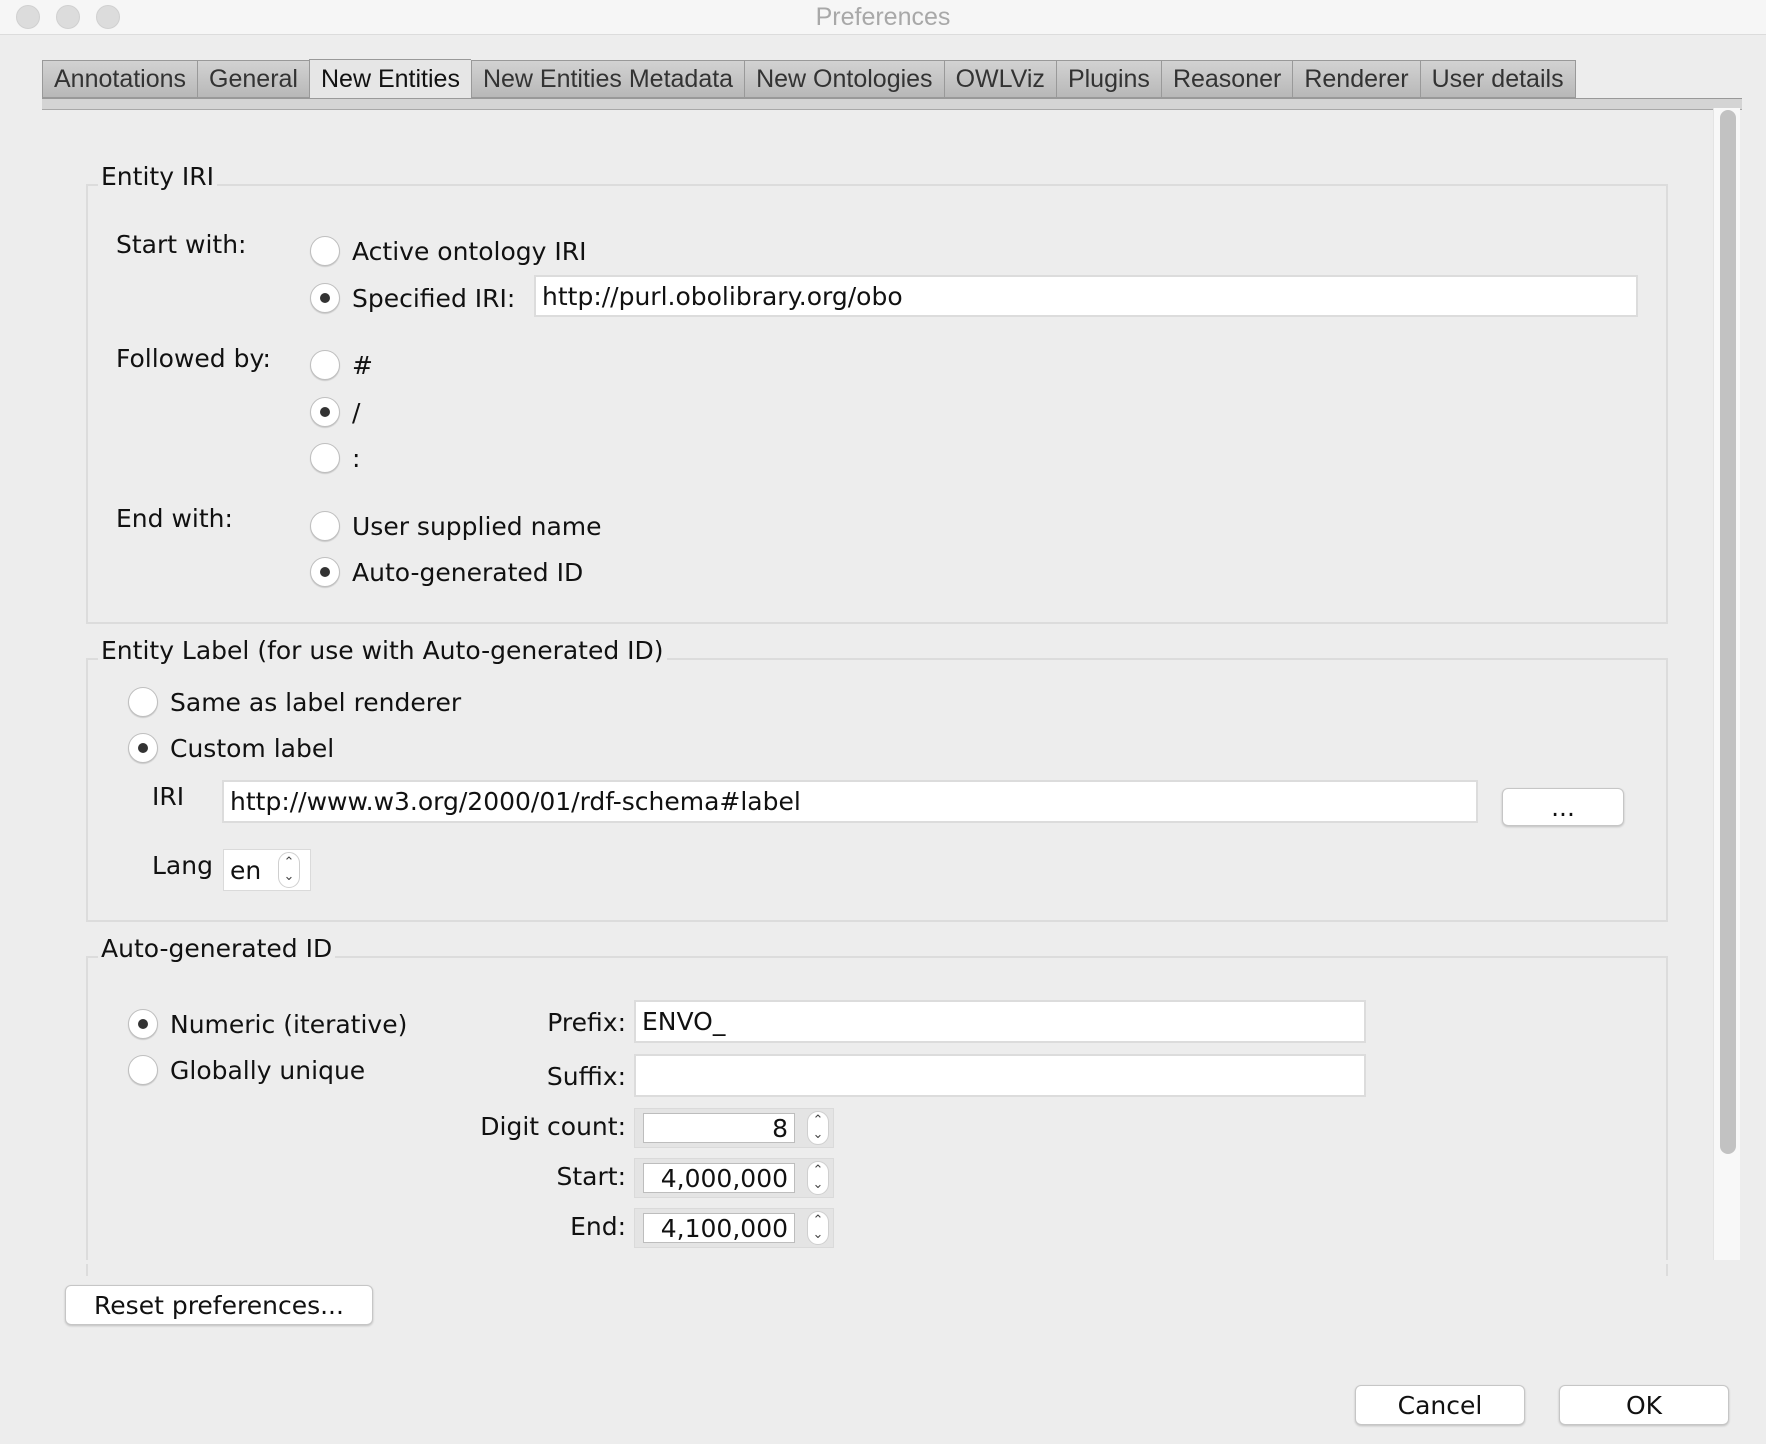 This screenshot has width=1766, height=1444. Describe the element at coordinates (591, 1176) in the screenshot. I see `start-label: Start:` at that location.